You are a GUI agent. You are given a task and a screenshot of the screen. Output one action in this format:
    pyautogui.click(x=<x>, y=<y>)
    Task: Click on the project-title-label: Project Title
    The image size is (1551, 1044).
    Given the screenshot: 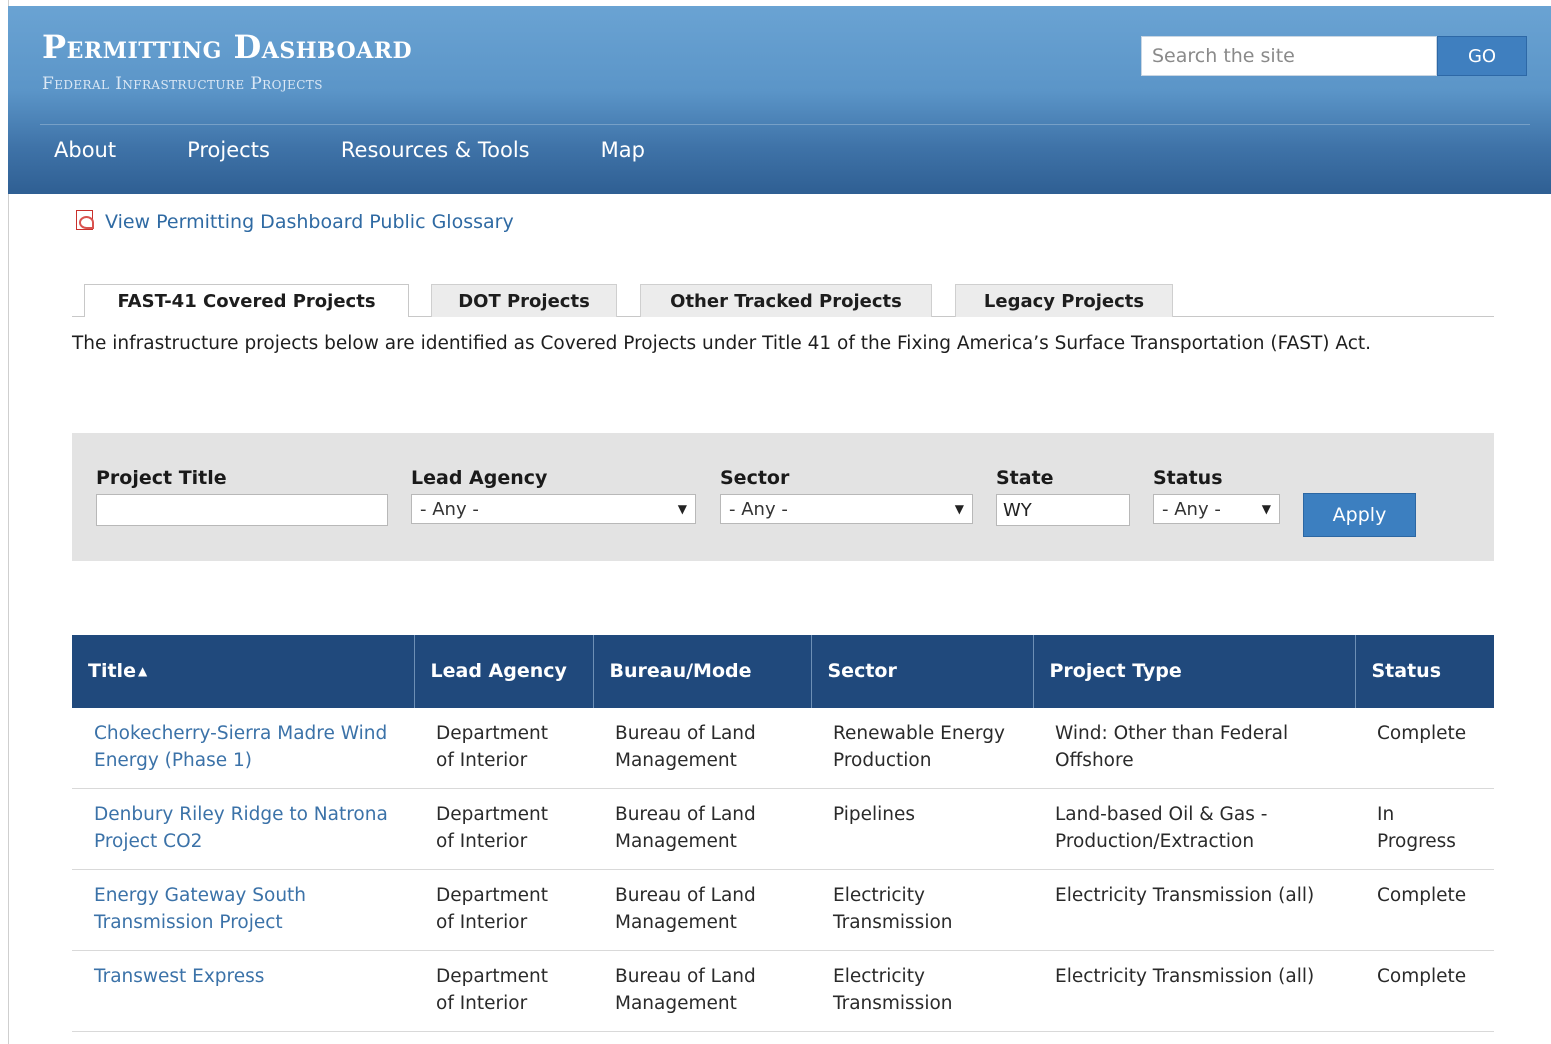 What is the action you would take?
    pyautogui.click(x=161, y=478)
    